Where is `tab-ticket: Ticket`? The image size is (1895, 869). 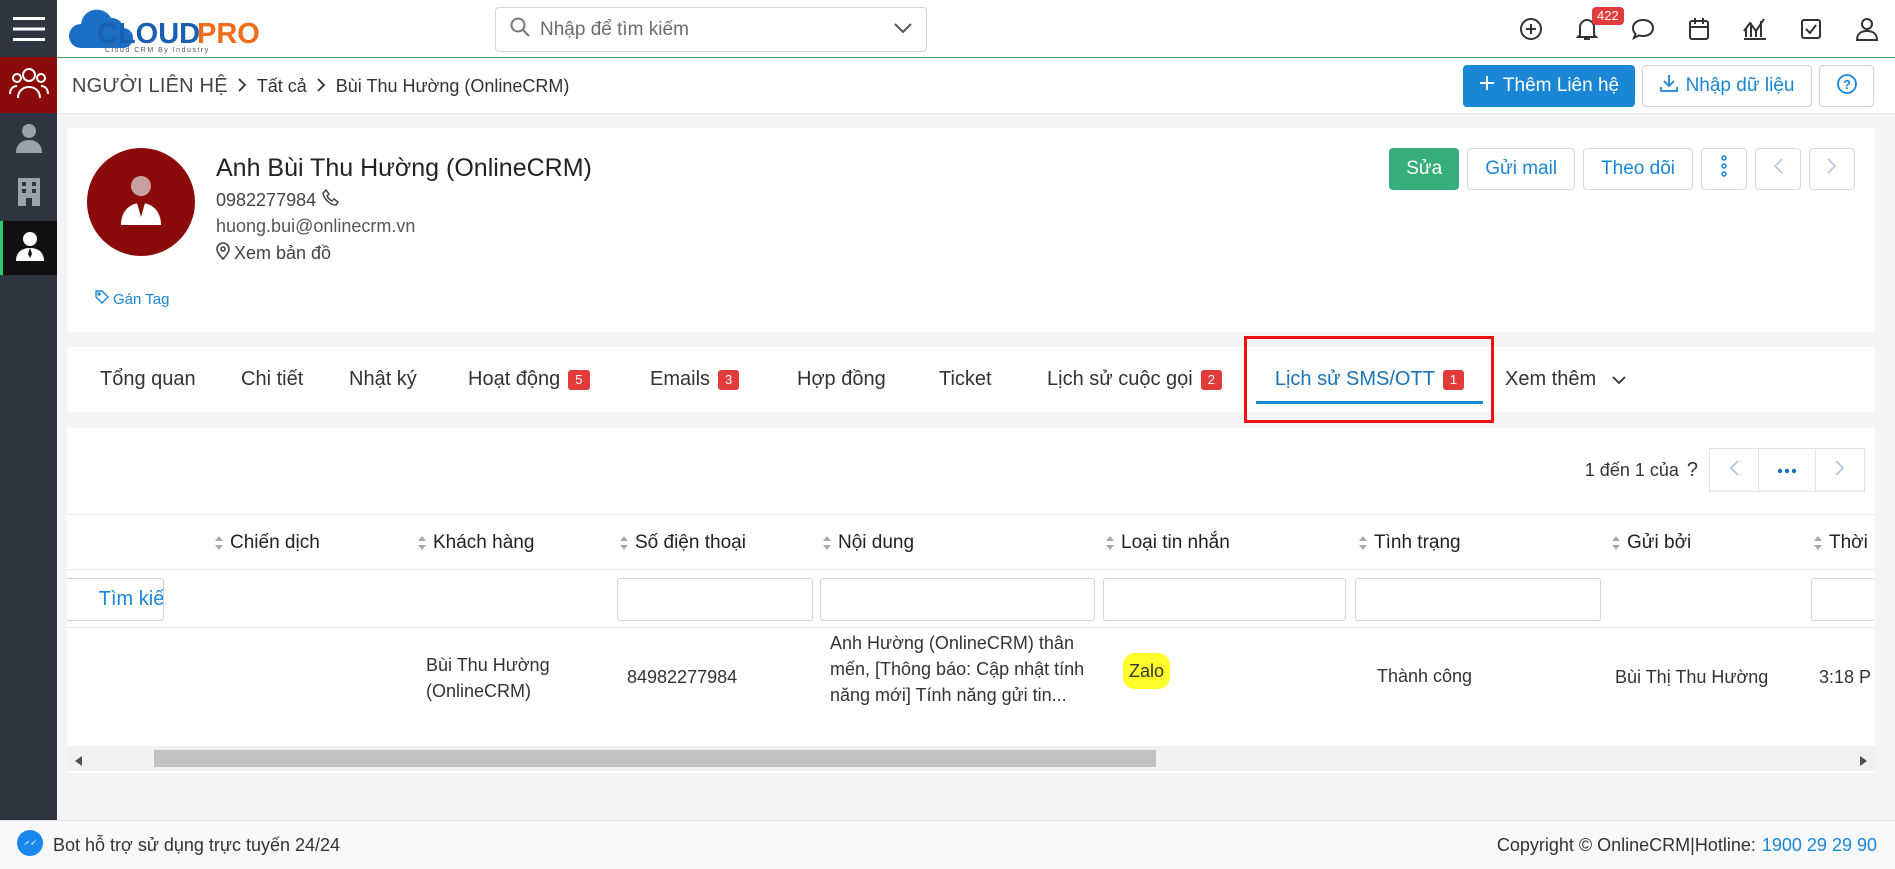 tab-ticket: Ticket is located at coordinates (965, 379).